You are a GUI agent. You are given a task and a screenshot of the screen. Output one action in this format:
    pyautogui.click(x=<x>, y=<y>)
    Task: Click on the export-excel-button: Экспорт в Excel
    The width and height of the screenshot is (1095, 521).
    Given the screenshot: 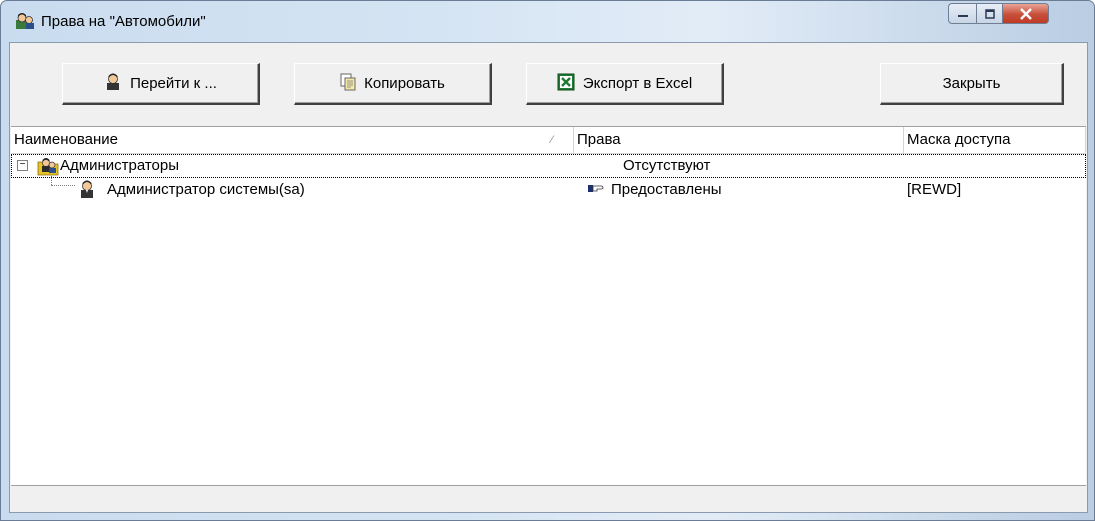 What is the action you would take?
    pyautogui.click(x=625, y=84)
    